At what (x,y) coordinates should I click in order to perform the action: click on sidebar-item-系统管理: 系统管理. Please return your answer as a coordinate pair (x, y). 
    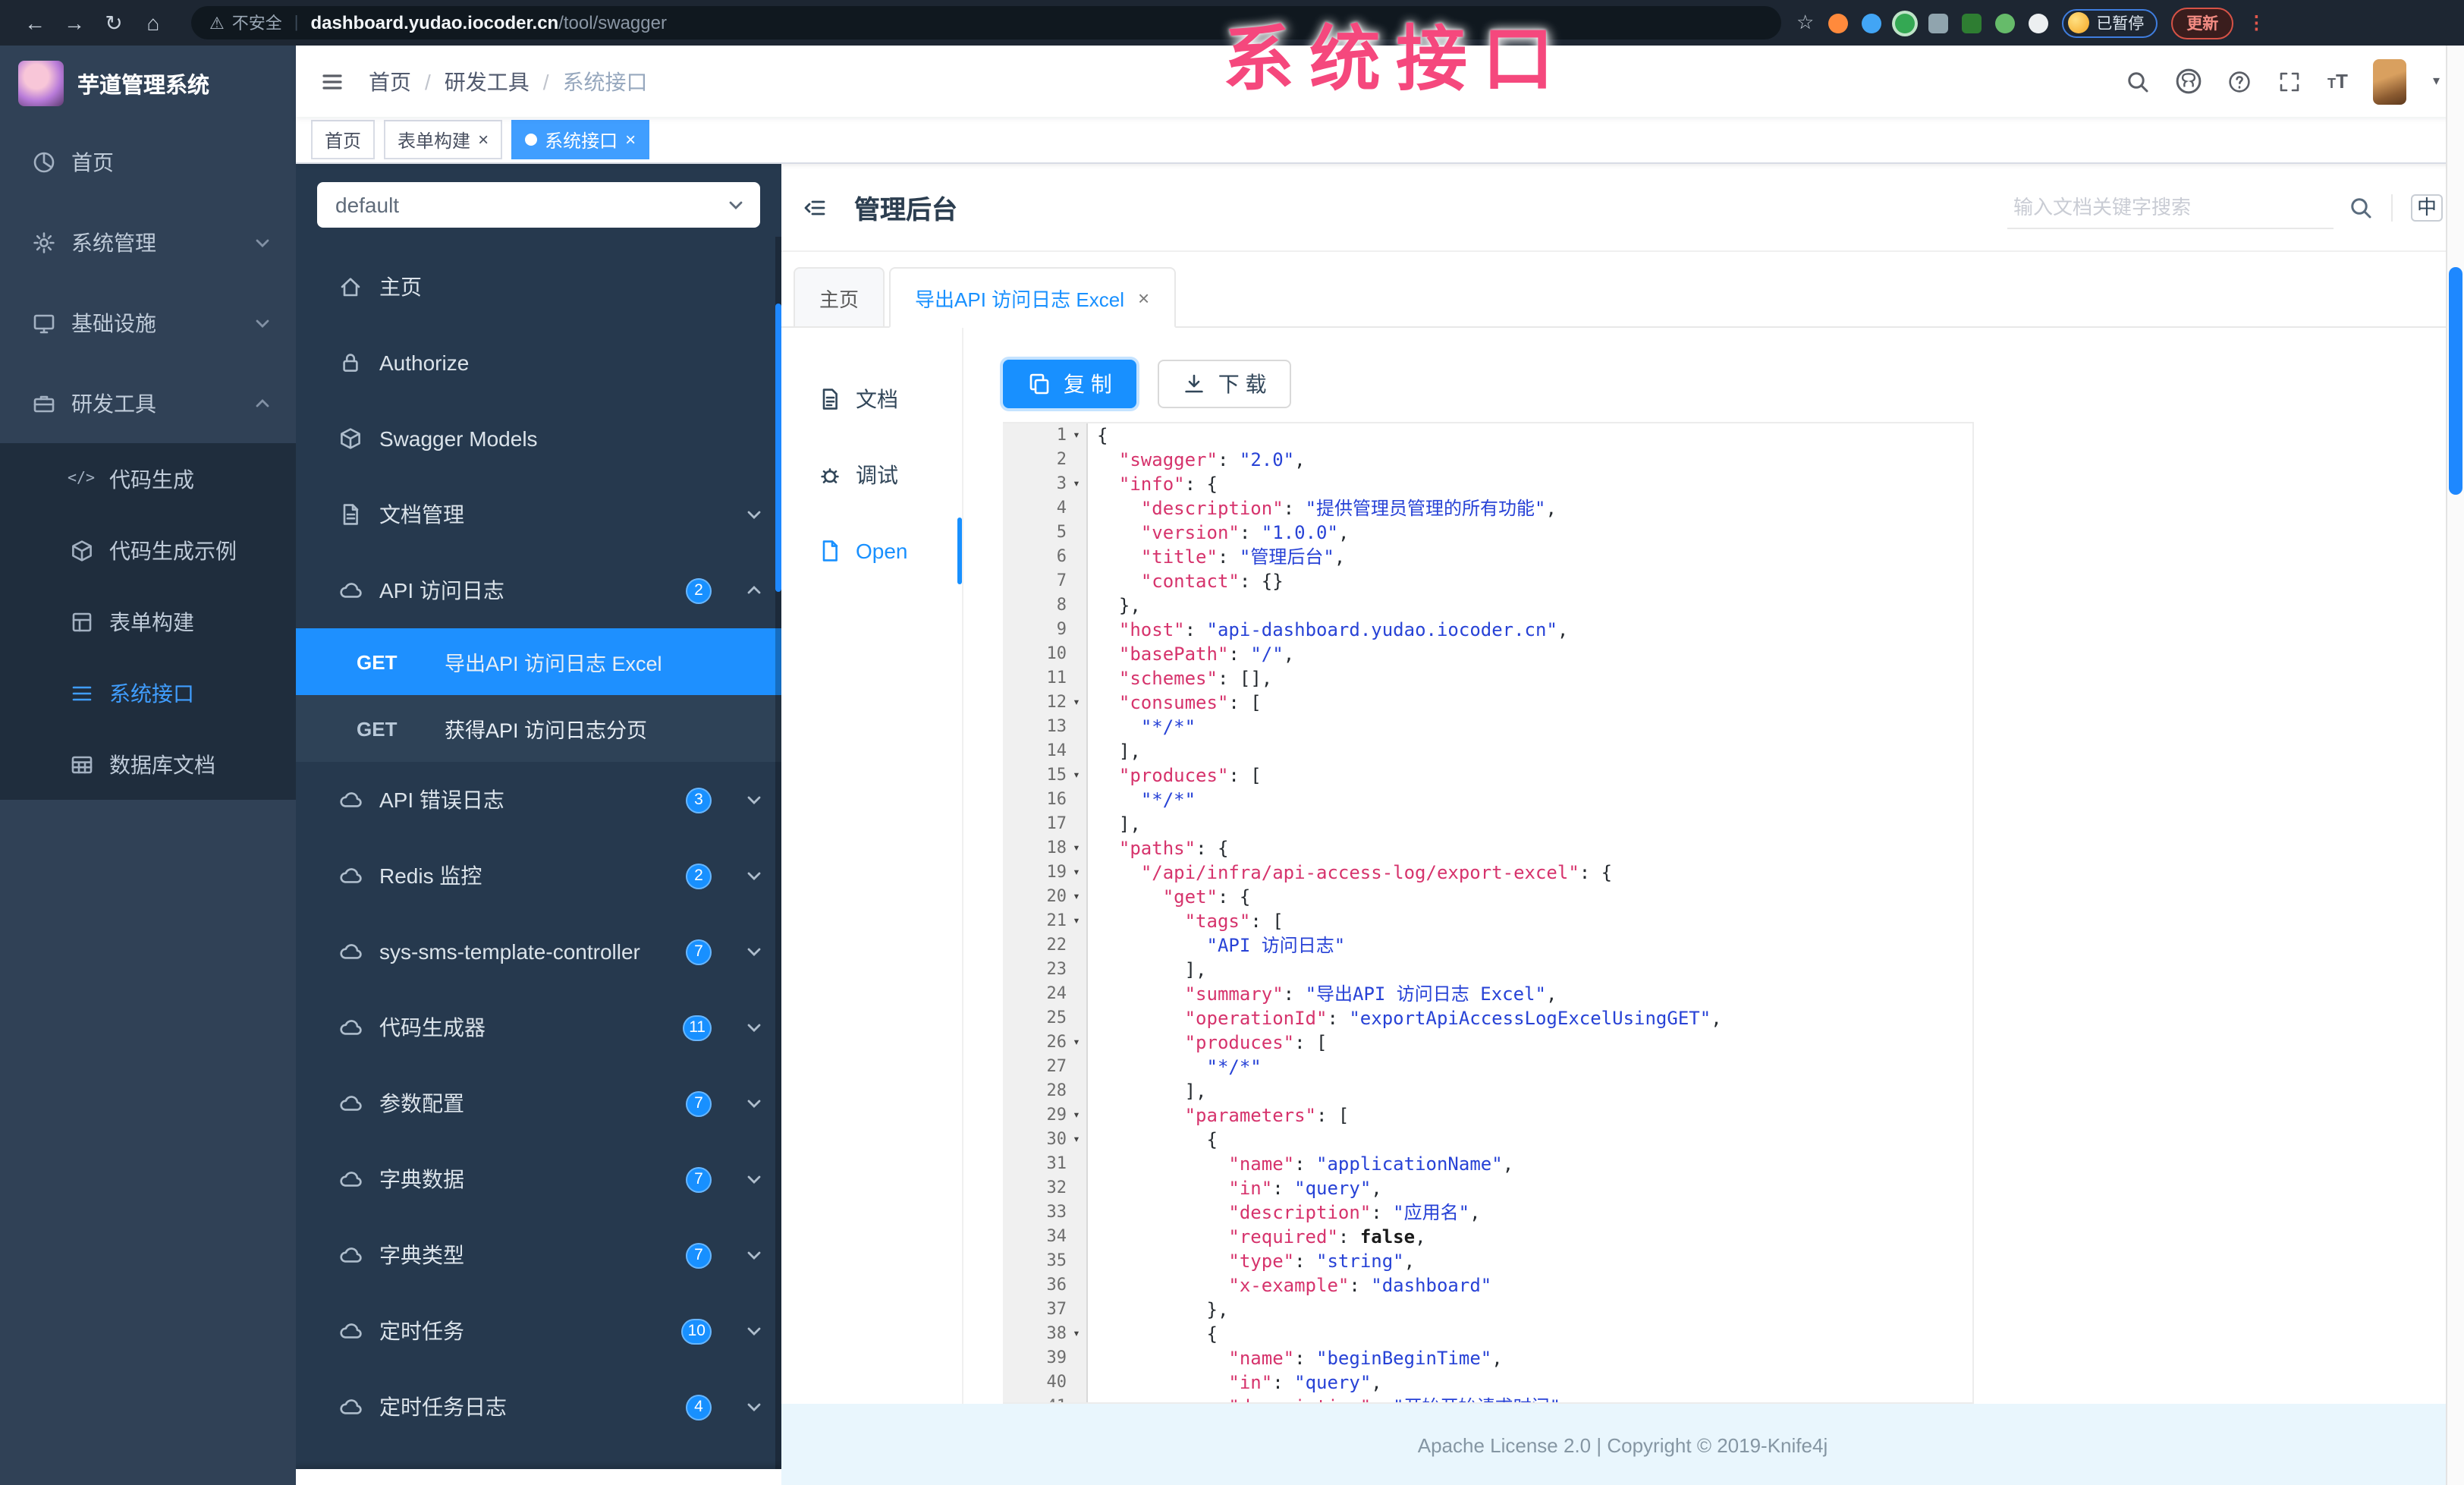
    Looking at the image, I should click on (148, 242).